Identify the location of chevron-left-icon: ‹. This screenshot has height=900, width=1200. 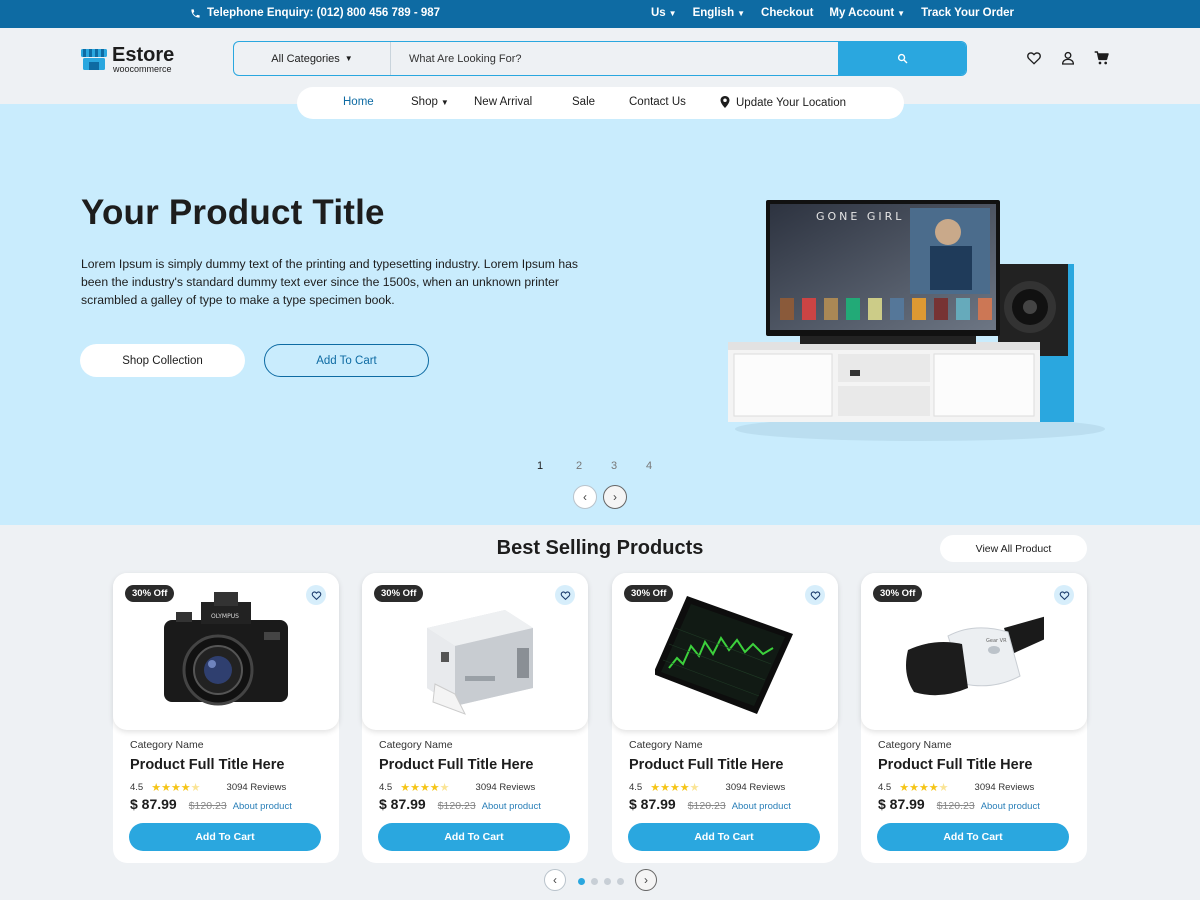
(585, 497).